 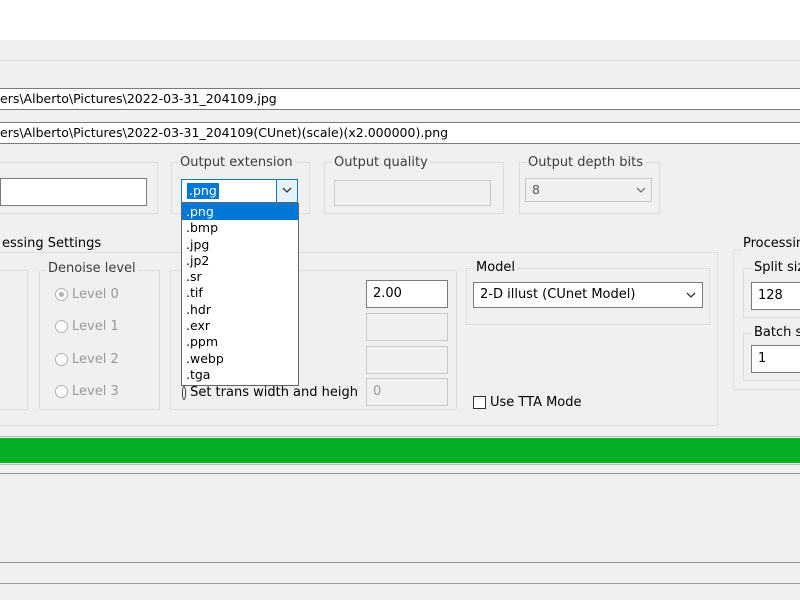 I want to click on batch-size-input: 1, so click(x=775, y=359).